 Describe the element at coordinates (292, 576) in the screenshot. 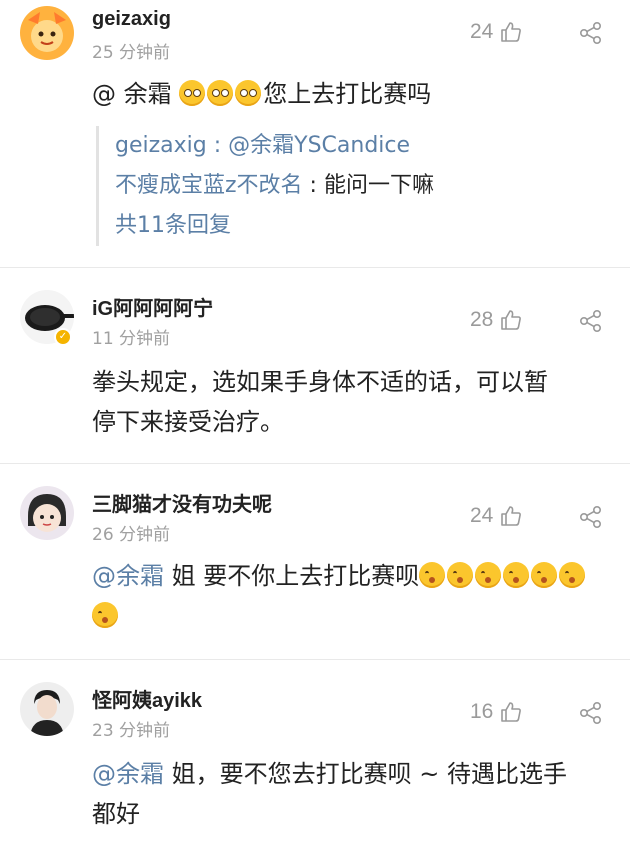

I see `comment-text-body: 姐 要不你上去打比赛呗` at that location.